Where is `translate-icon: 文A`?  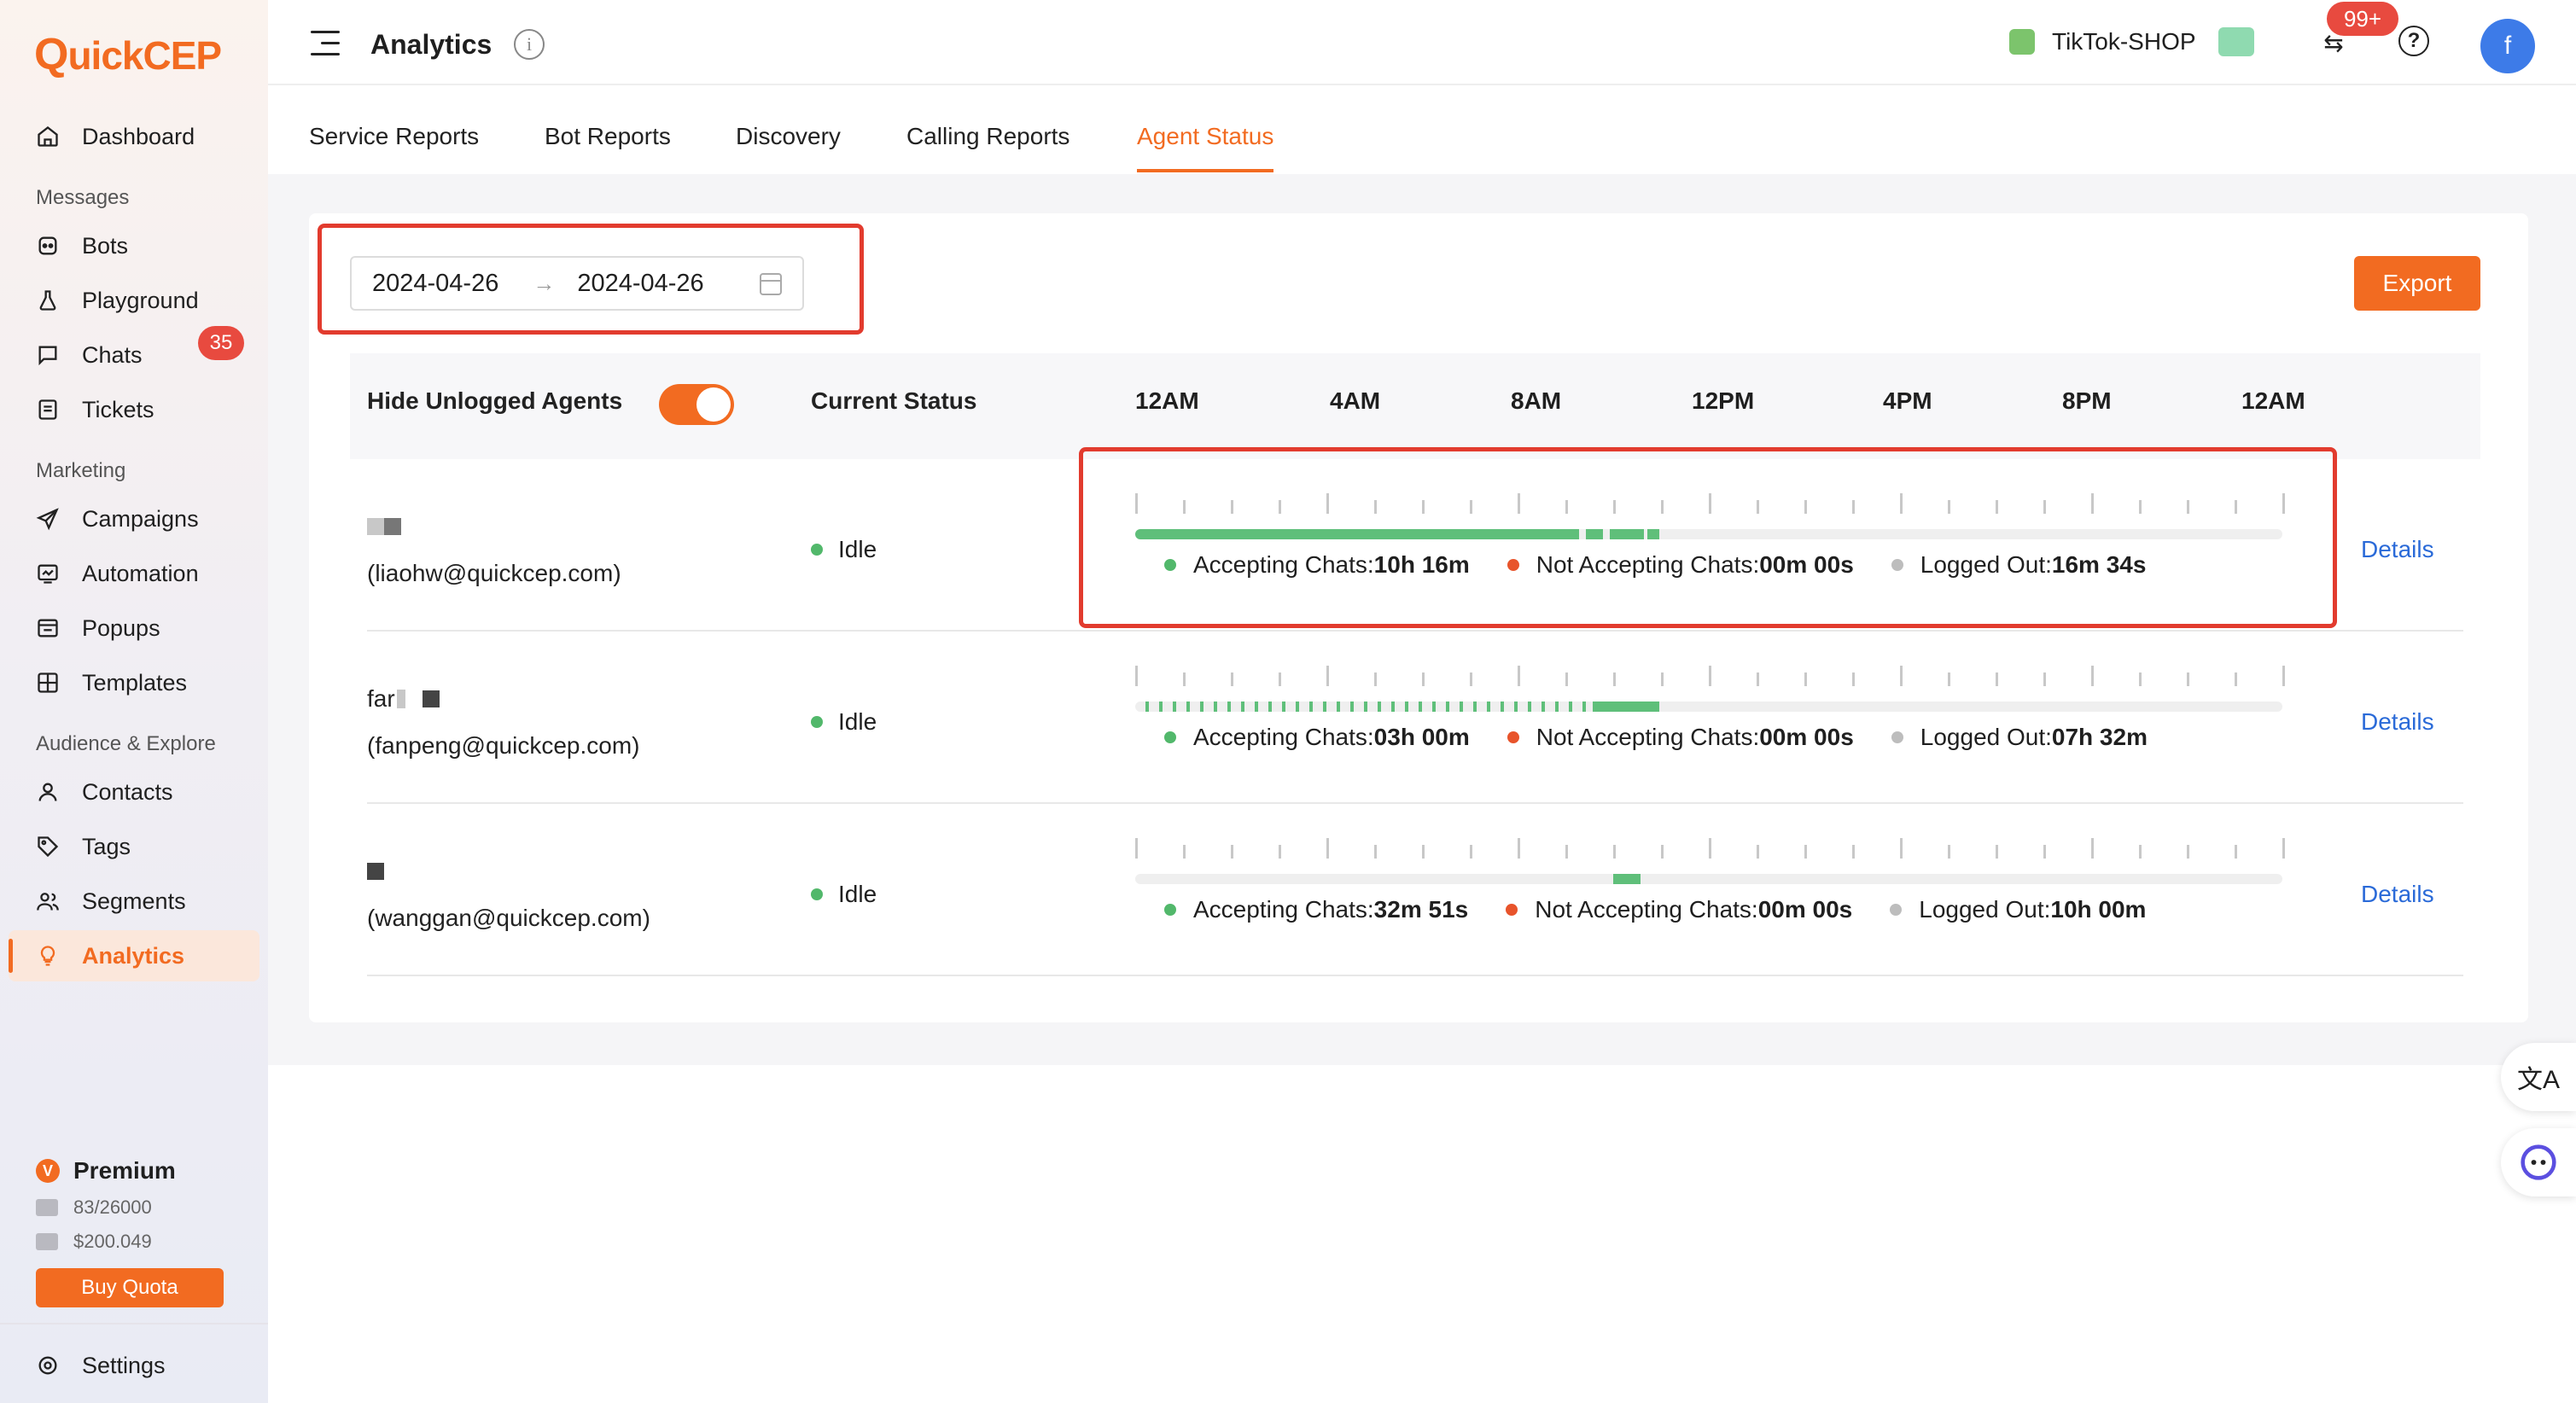 translate-icon: 文A is located at coordinates (2538, 1077).